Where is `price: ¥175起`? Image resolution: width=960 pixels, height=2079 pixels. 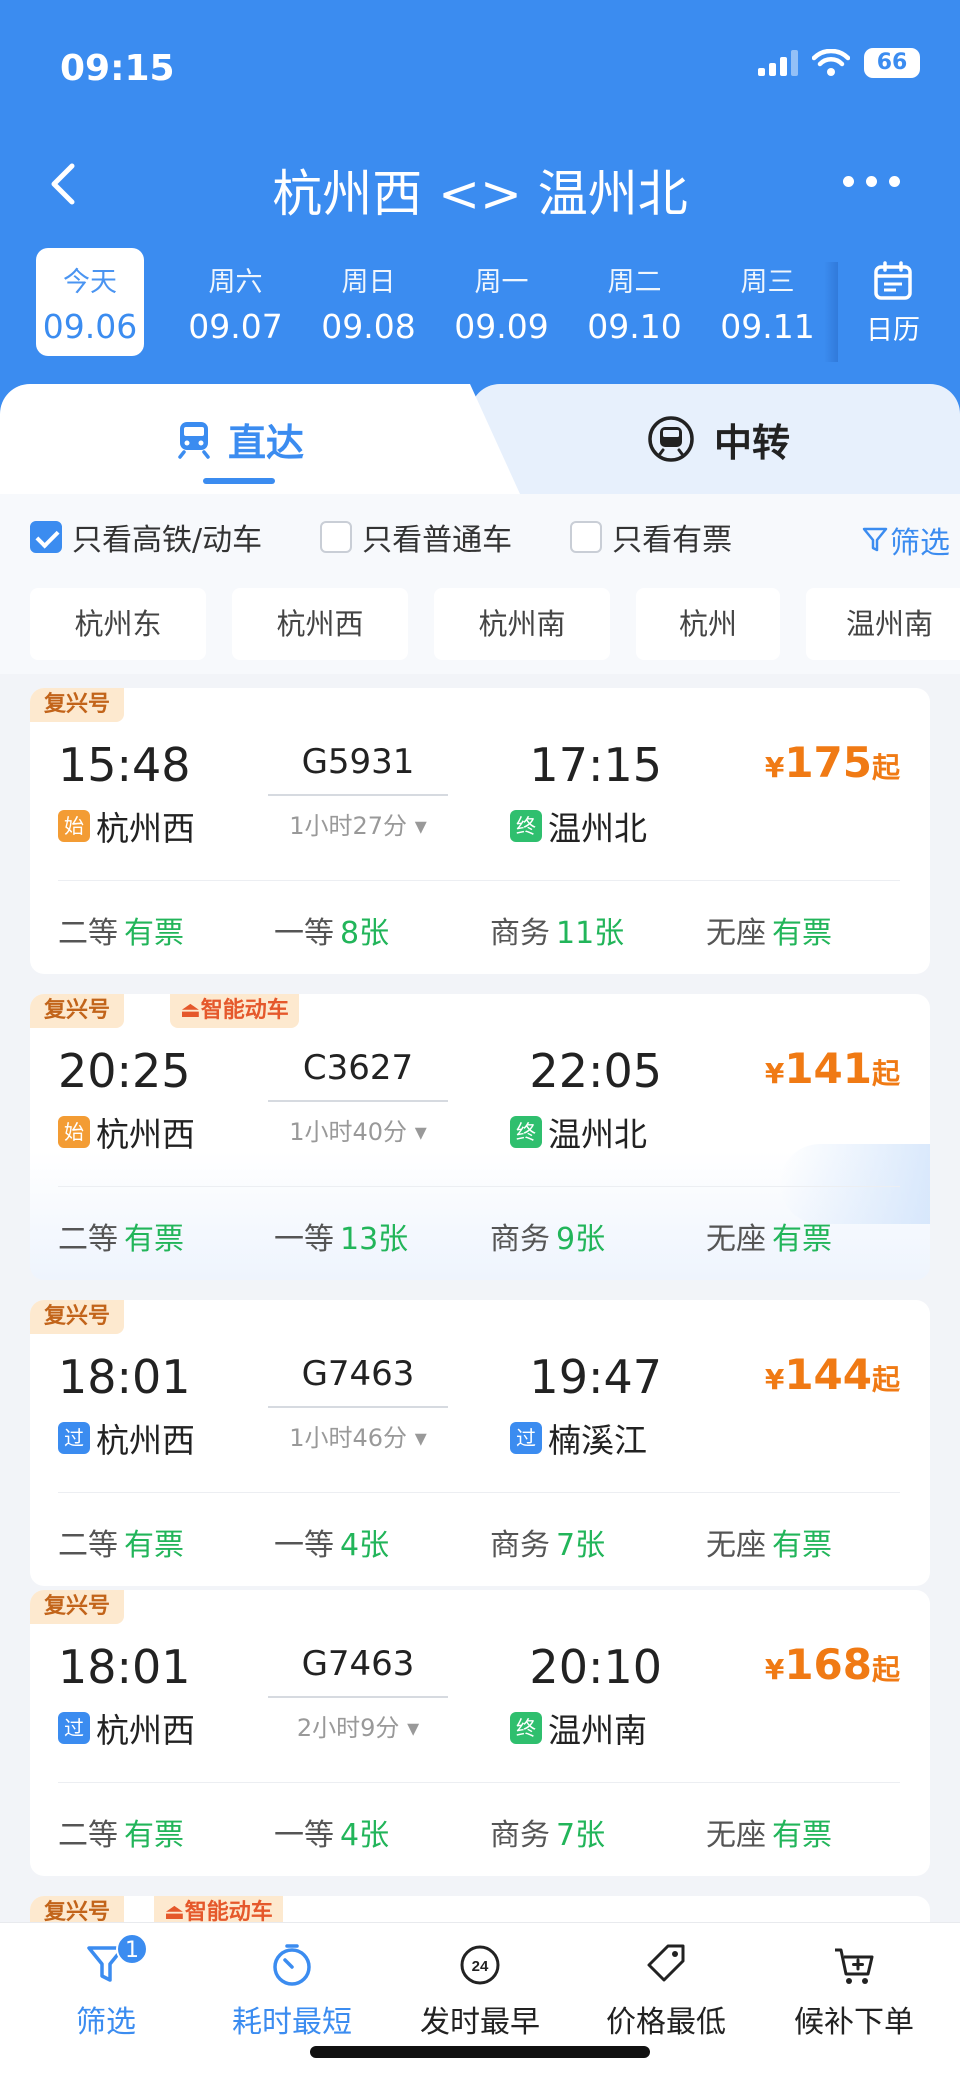 price: ¥175起 is located at coordinates (832, 762).